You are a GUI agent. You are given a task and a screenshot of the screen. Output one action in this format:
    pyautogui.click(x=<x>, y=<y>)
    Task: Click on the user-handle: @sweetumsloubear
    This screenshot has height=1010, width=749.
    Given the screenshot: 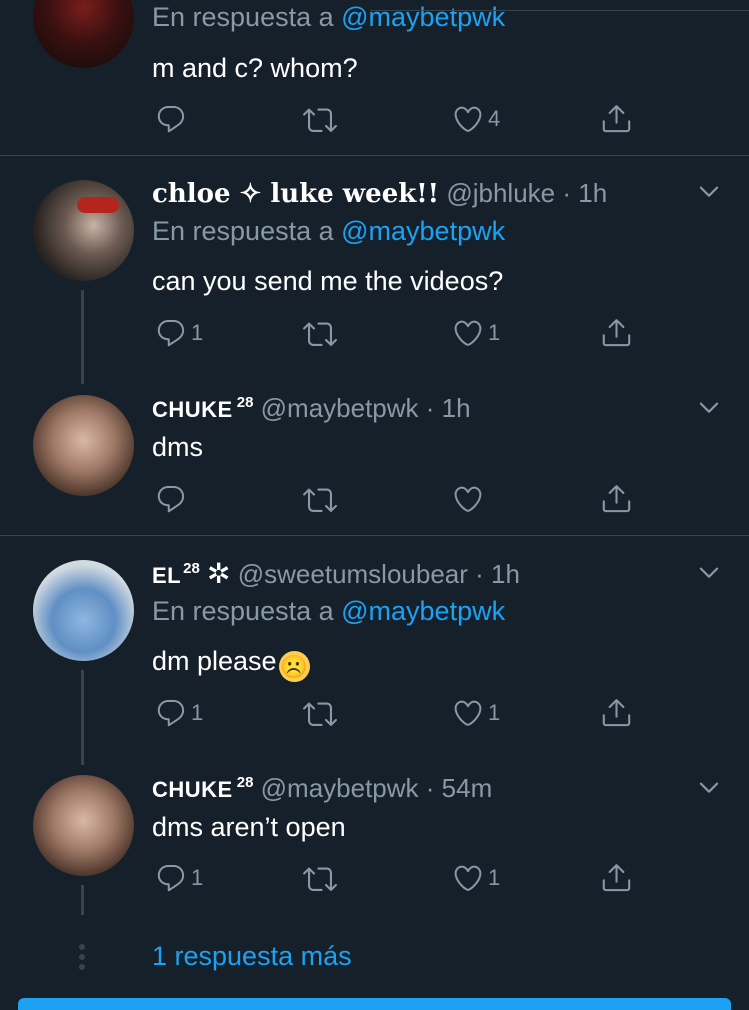 What is the action you would take?
    pyautogui.click(x=353, y=574)
    